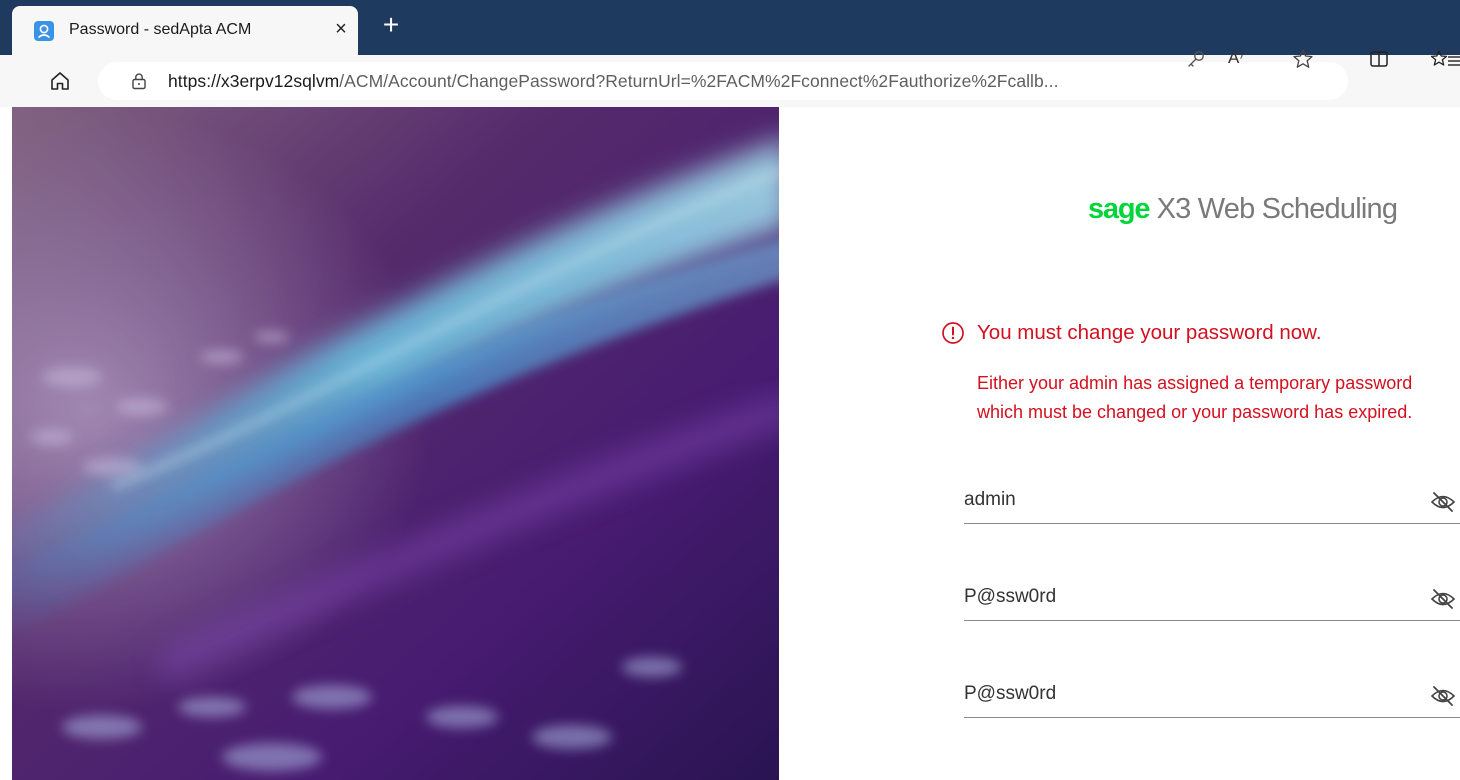 This screenshot has height=780, width=1460. What do you see at coordinates (6, 443) in the screenshot?
I see `page-left-edge` at bounding box center [6, 443].